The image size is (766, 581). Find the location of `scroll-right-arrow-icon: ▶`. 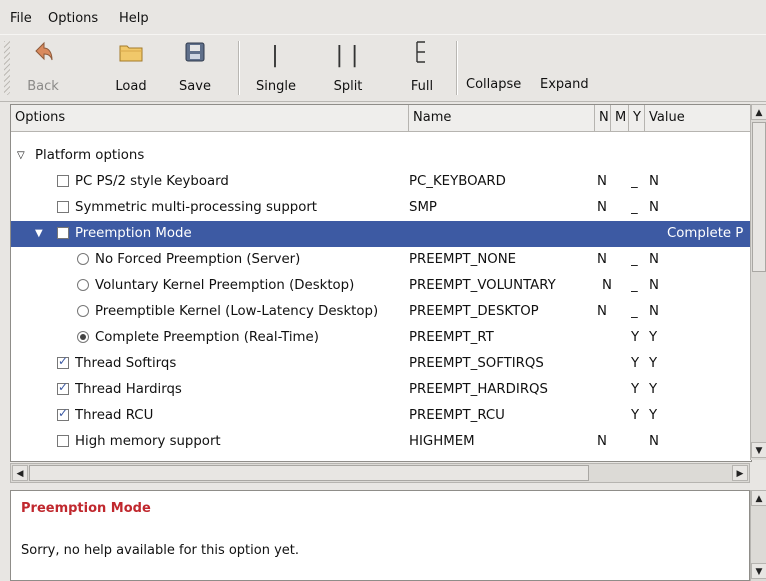

scroll-right-arrow-icon: ▶ is located at coordinates (740, 473).